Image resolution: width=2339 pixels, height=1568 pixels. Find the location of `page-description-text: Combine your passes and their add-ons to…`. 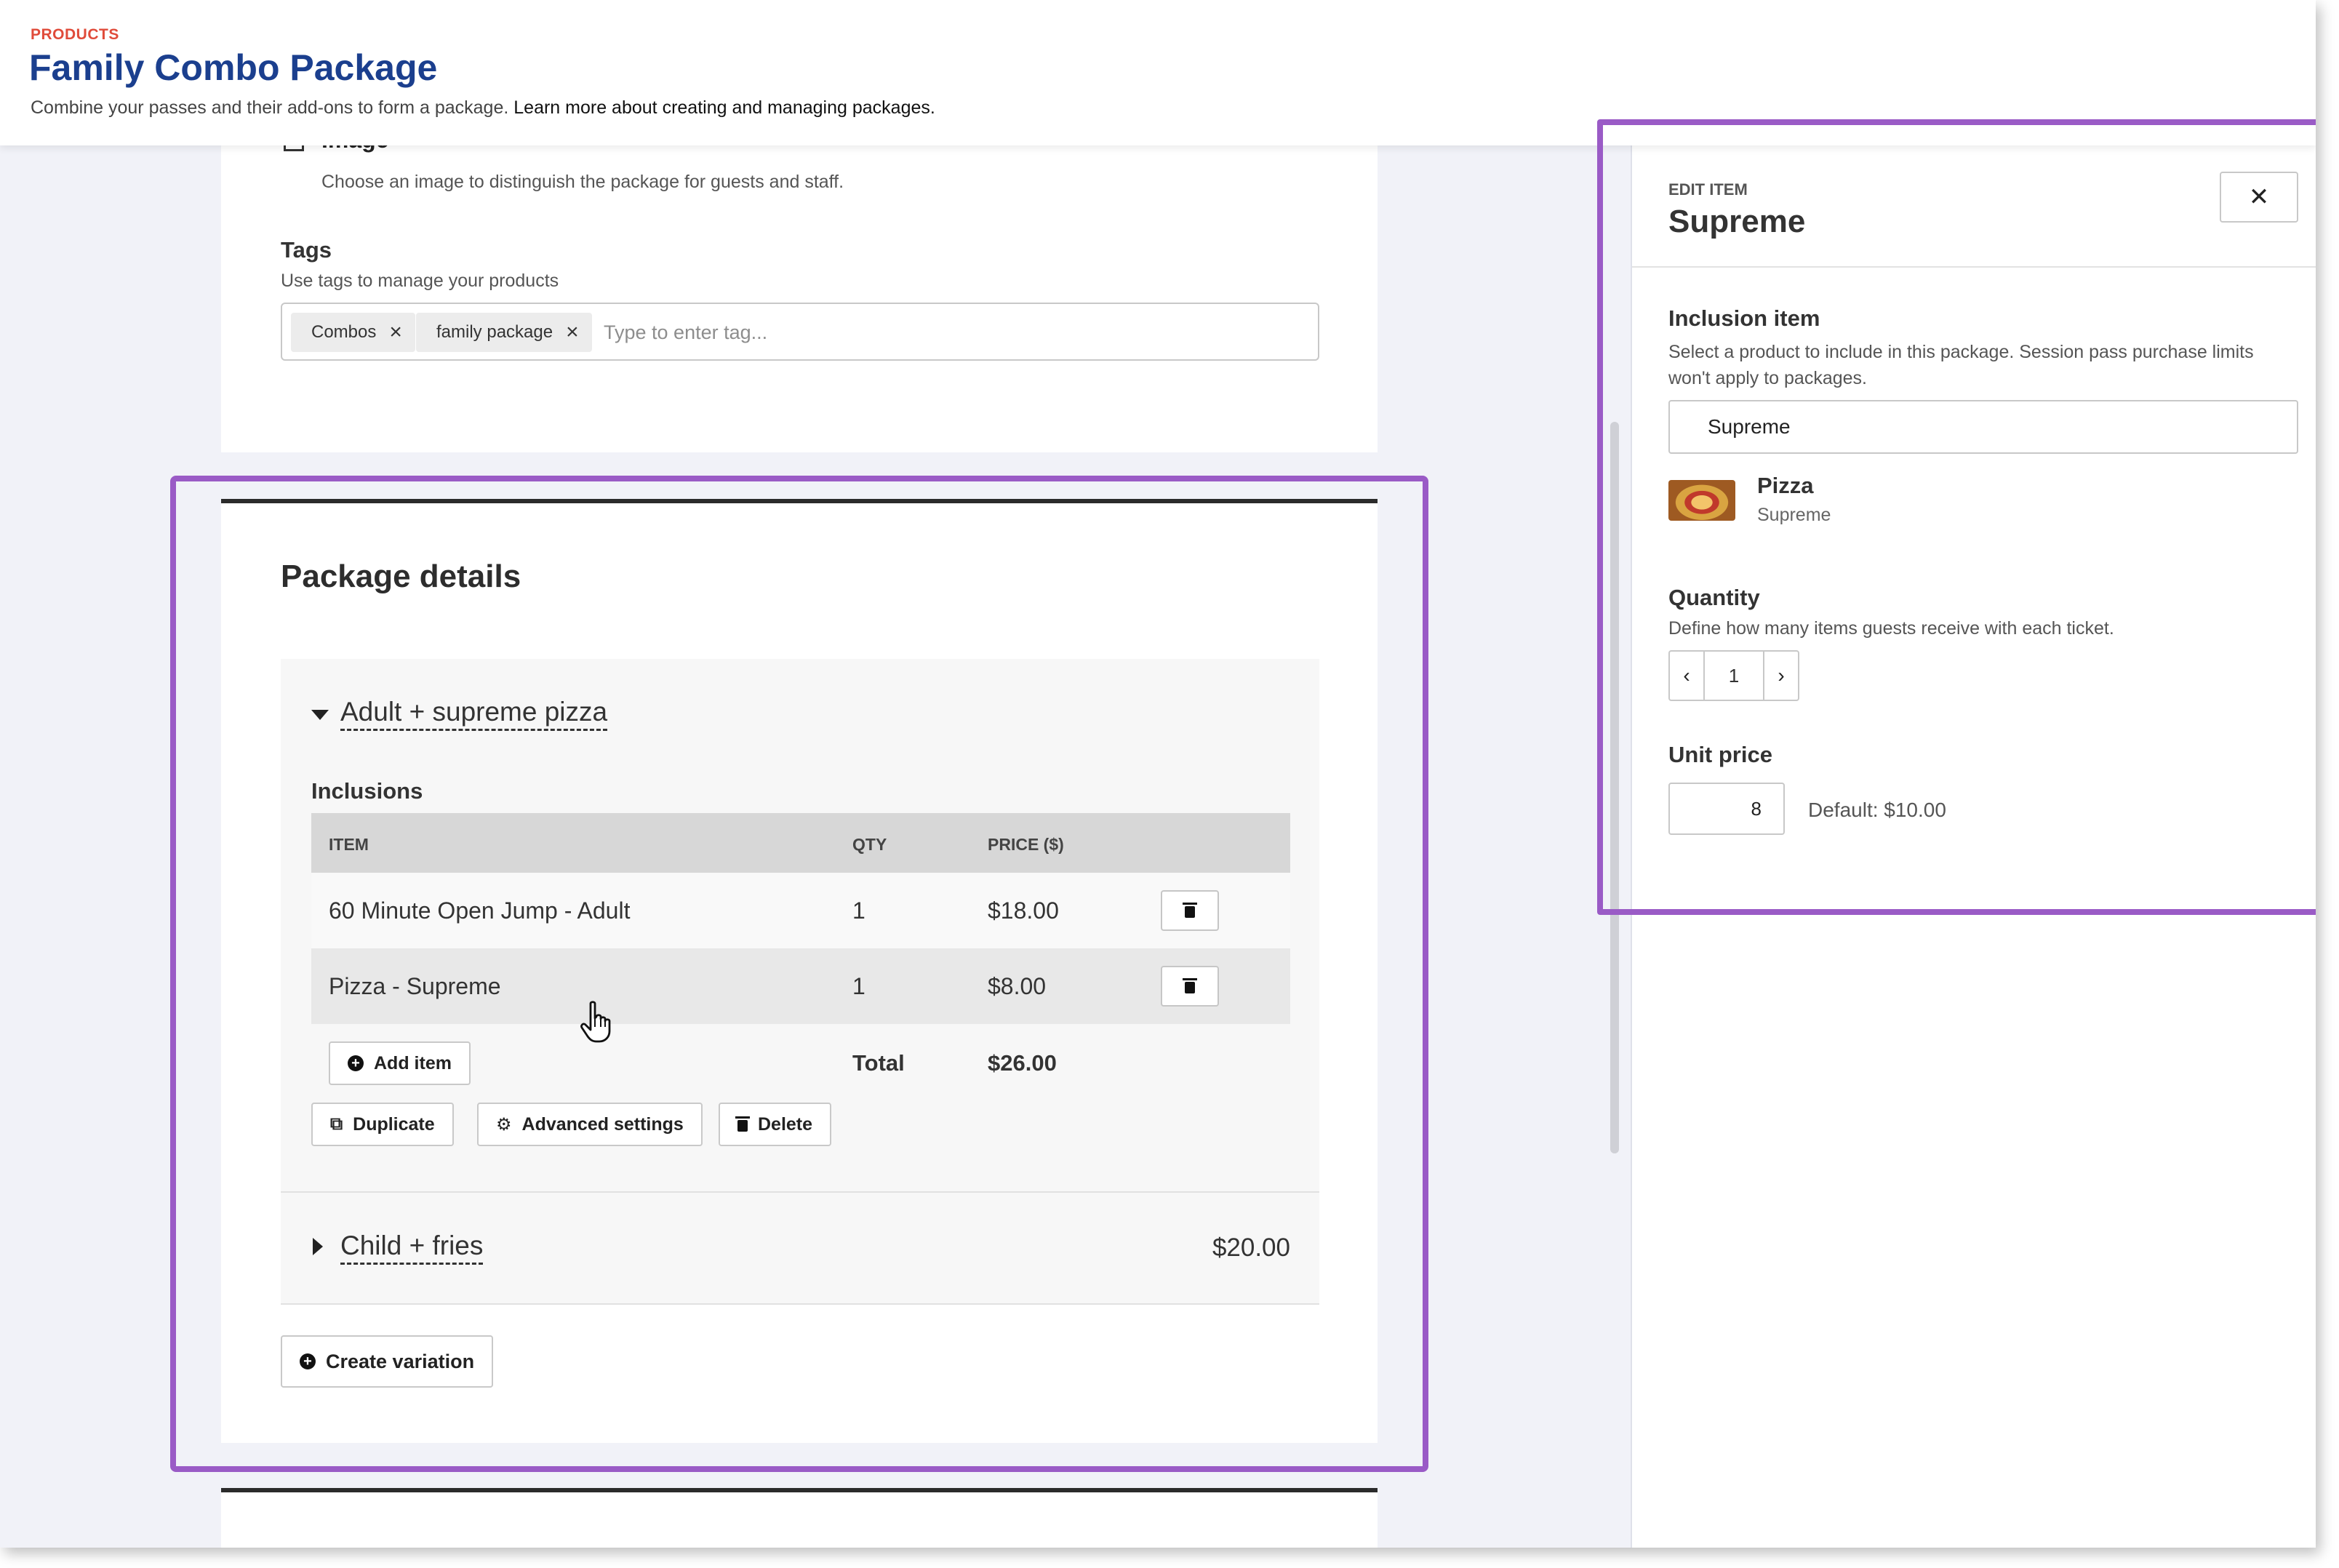

page-description-text: Combine your passes and their add-ons to… is located at coordinates (270, 107).